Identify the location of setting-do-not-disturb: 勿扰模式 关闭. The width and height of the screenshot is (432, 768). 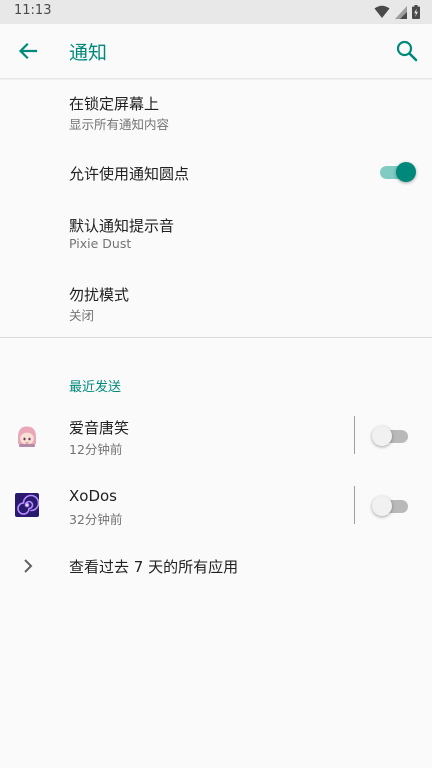
(216, 303).